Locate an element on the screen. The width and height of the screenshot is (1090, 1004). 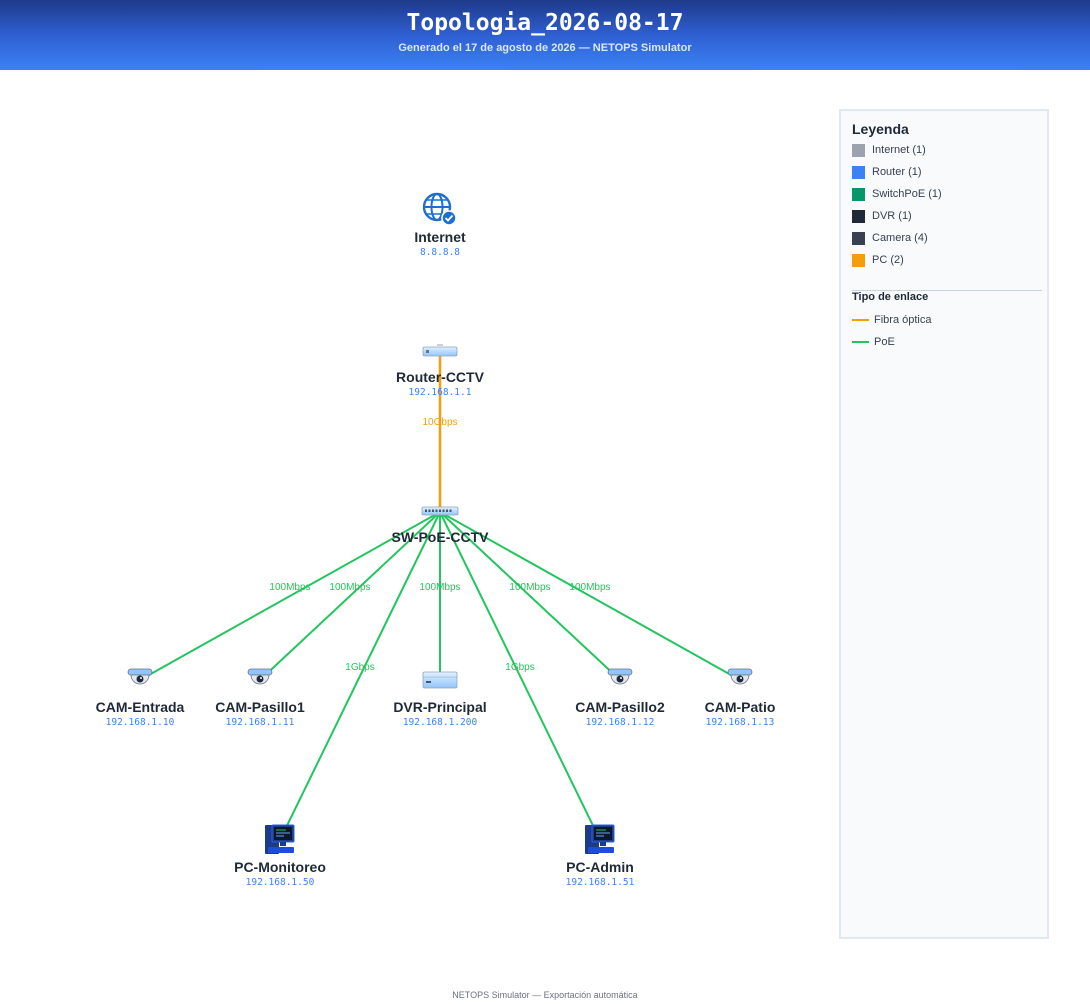
legend-item-camera: Camera (4) is located at coordinates (890, 238).